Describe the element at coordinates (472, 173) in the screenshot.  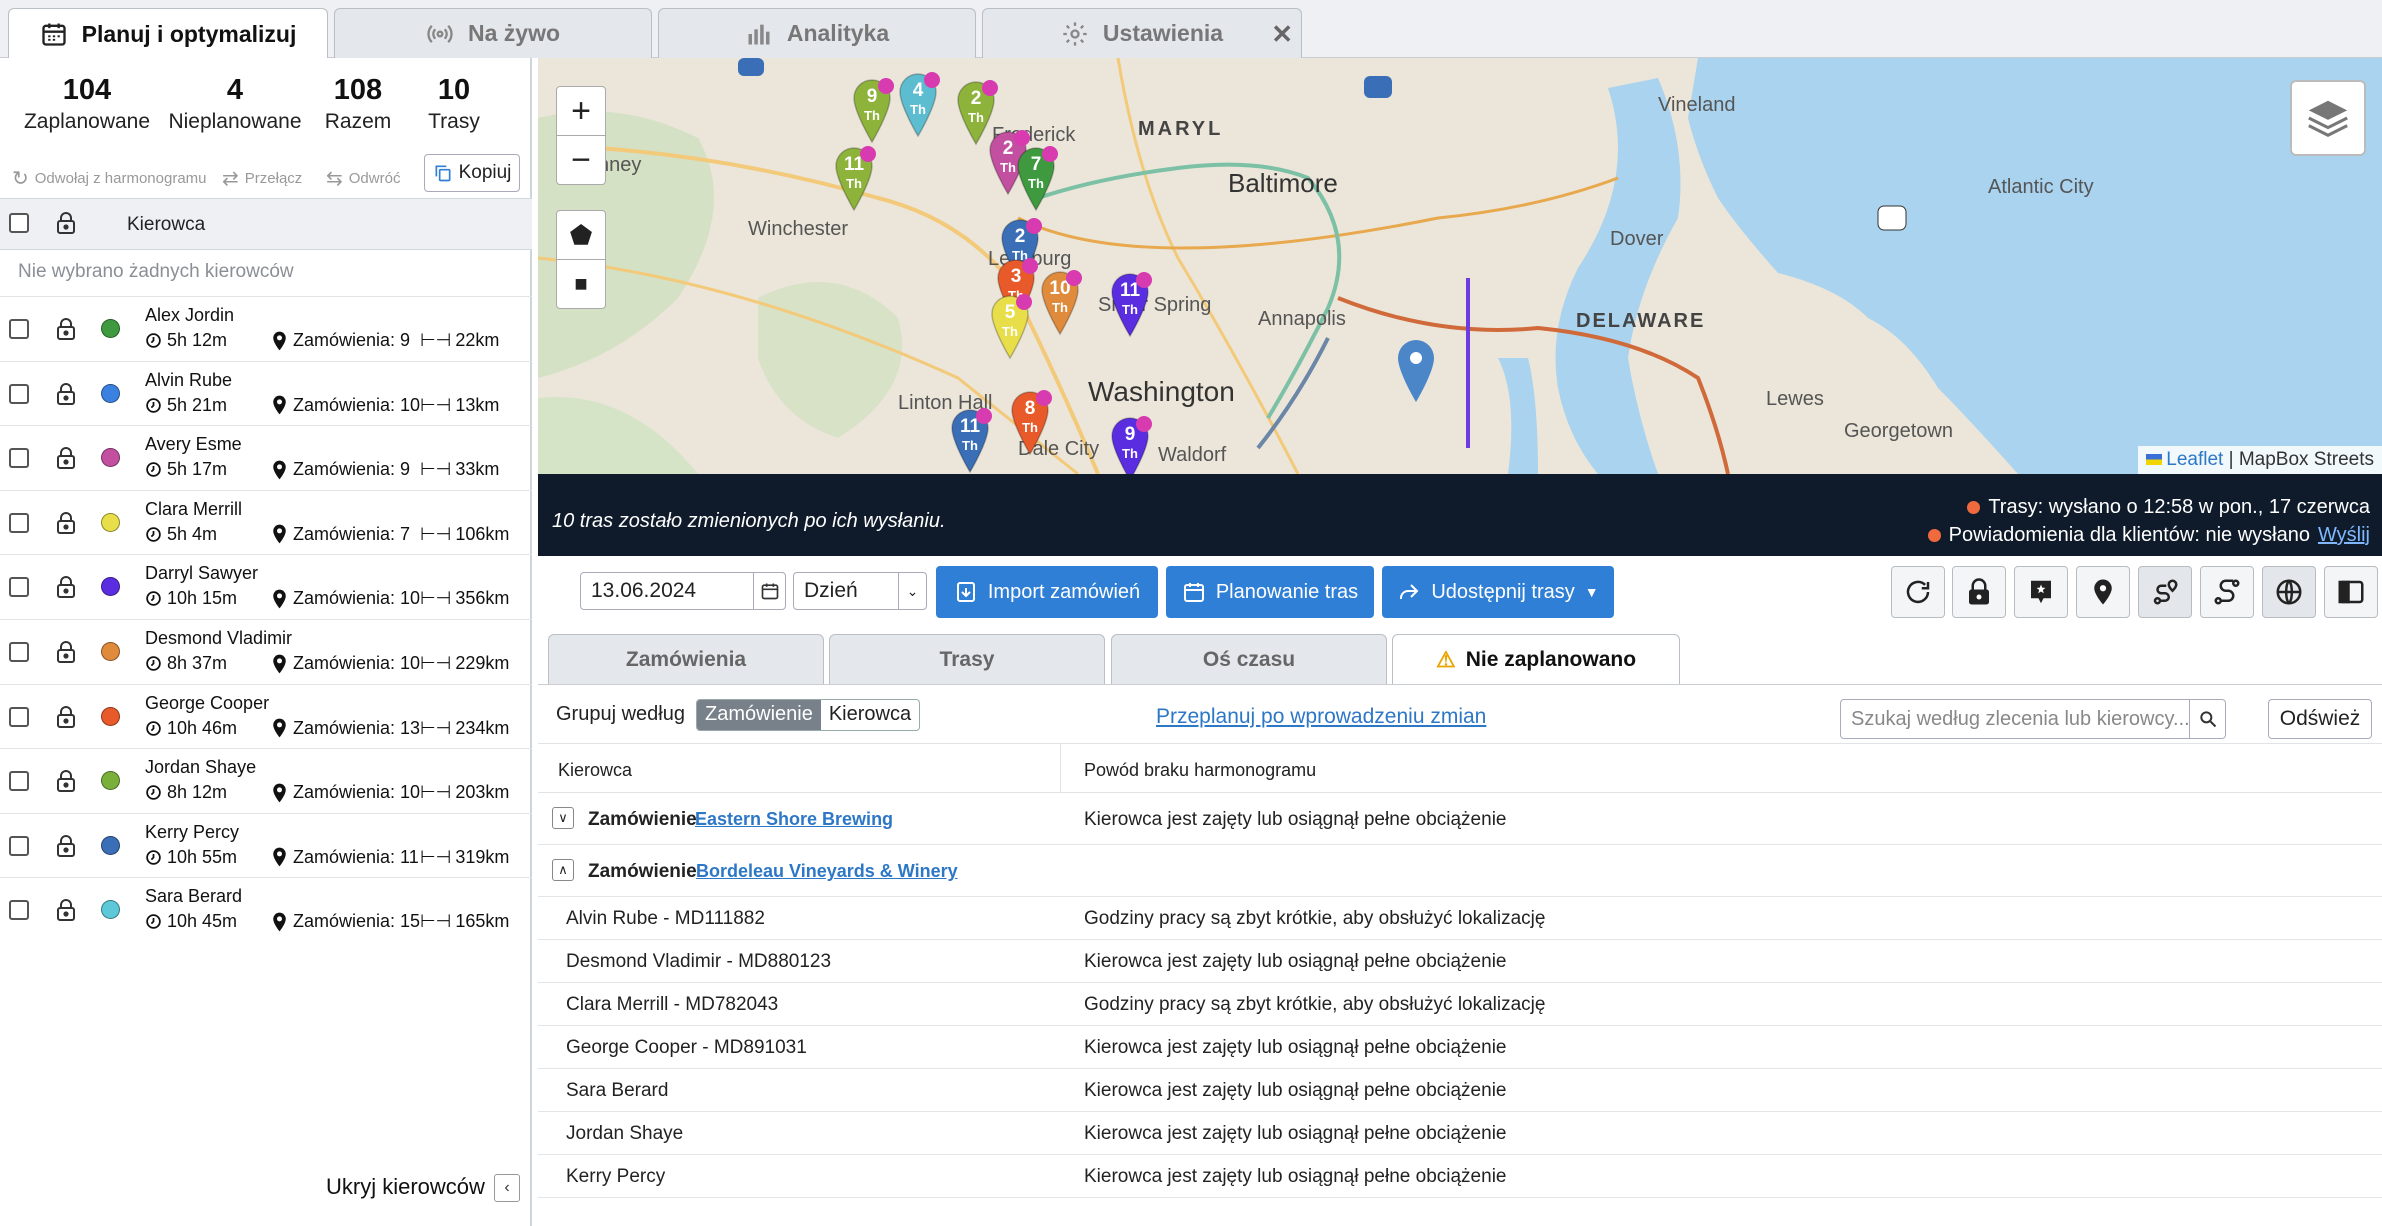
I see `copy-button: Kopiuj` at that location.